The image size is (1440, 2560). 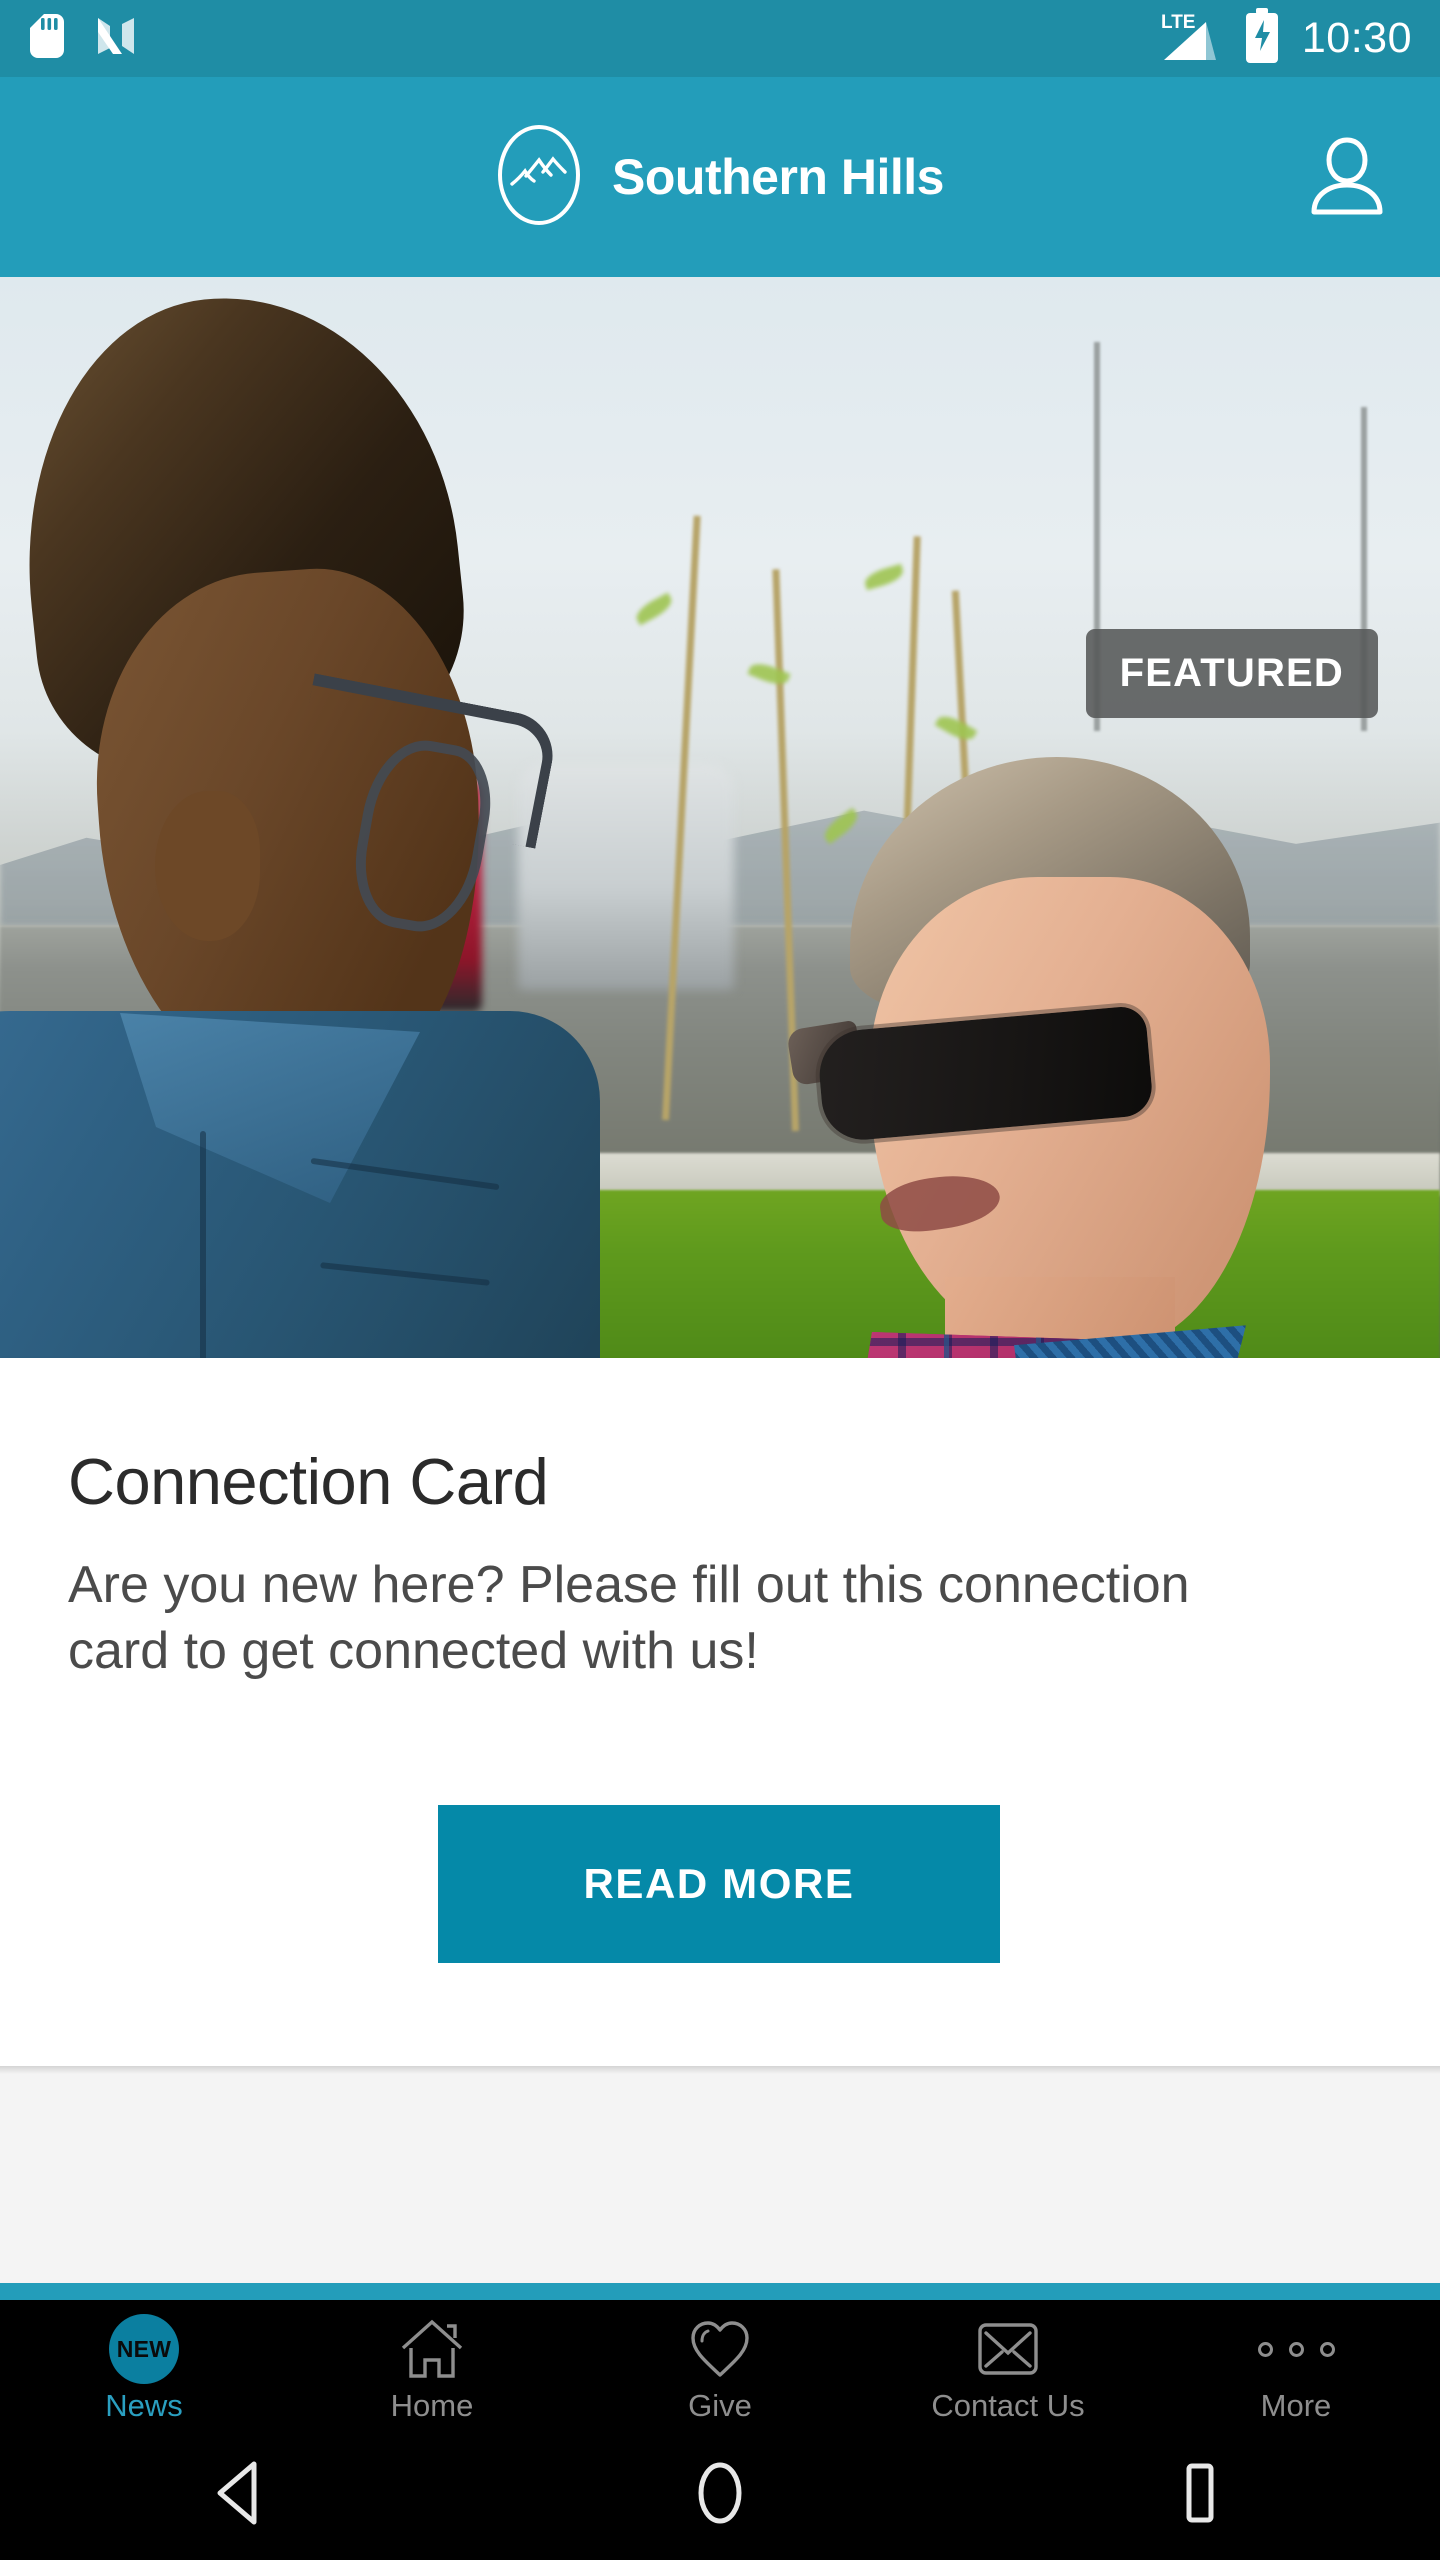 I want to click on tab-contact-us: Contact Us, so click(x=1008, y=2365).